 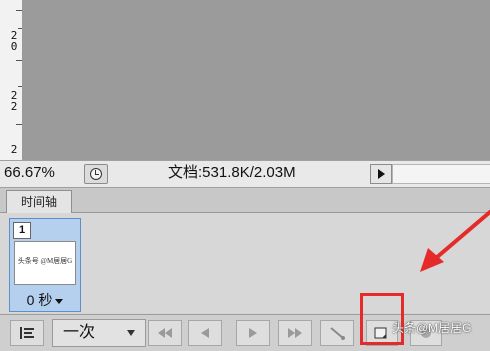 I want to click on frame-number: 1, so click(x=22, y=230).